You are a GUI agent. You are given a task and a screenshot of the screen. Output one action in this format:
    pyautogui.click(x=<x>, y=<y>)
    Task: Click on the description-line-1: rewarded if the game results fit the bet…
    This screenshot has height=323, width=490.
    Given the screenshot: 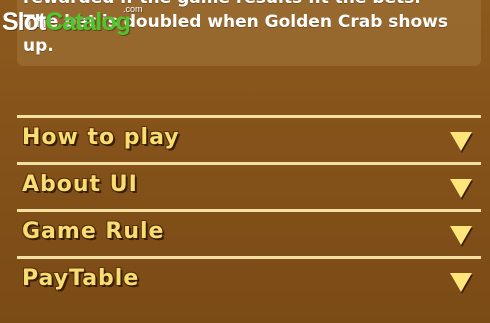 What is the action you would take?
    pyautogui.click(x=222, y=4)
    